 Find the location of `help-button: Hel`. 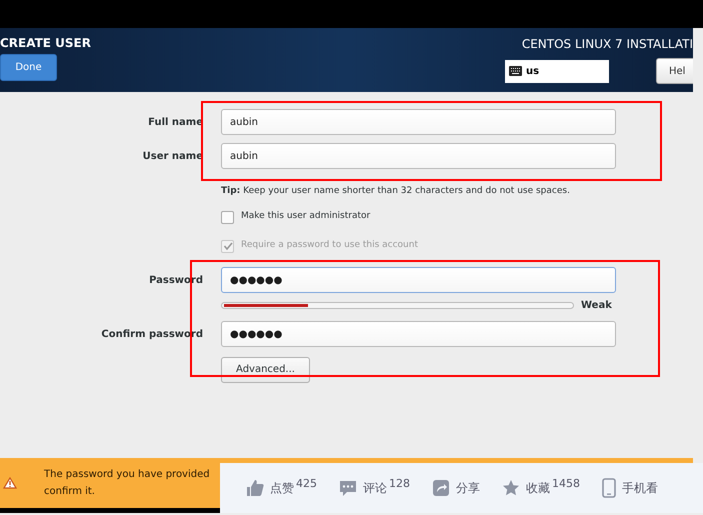

help-button: Hel is located at coordinates (674, 71).